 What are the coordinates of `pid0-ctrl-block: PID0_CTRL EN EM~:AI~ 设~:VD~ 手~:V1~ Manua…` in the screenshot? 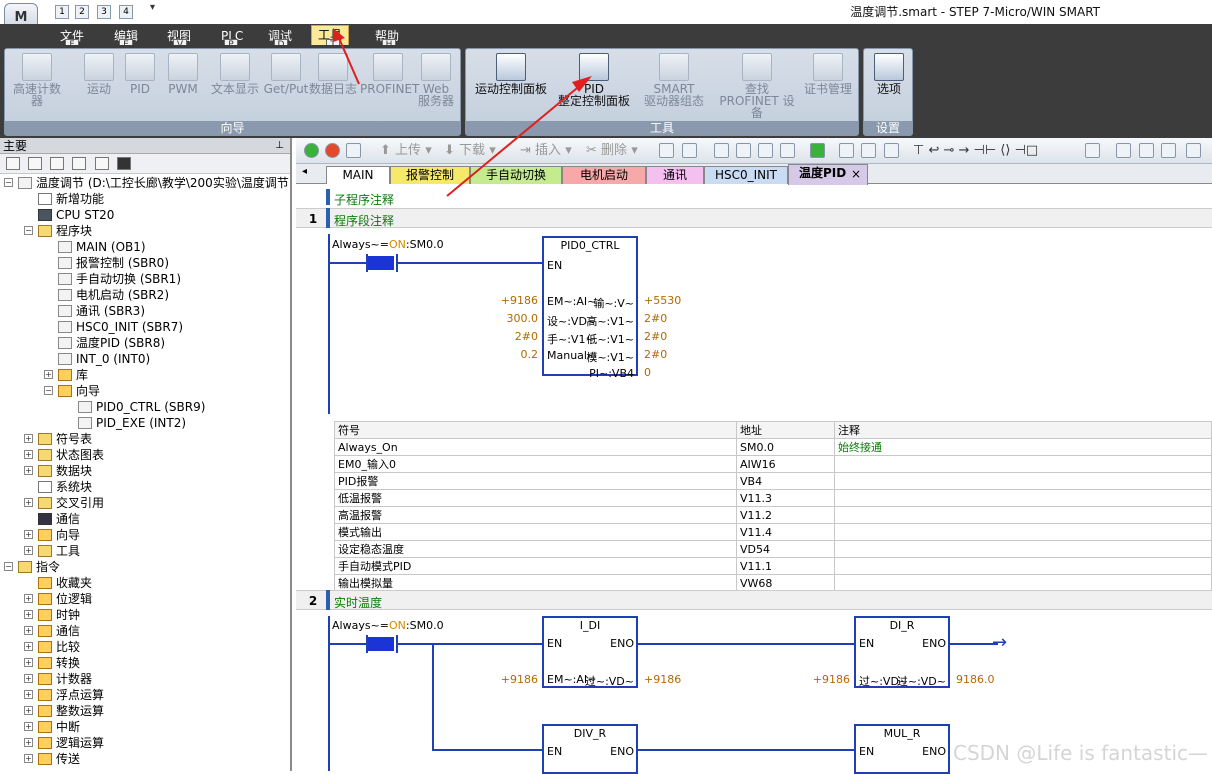 It's located at (590, 308).